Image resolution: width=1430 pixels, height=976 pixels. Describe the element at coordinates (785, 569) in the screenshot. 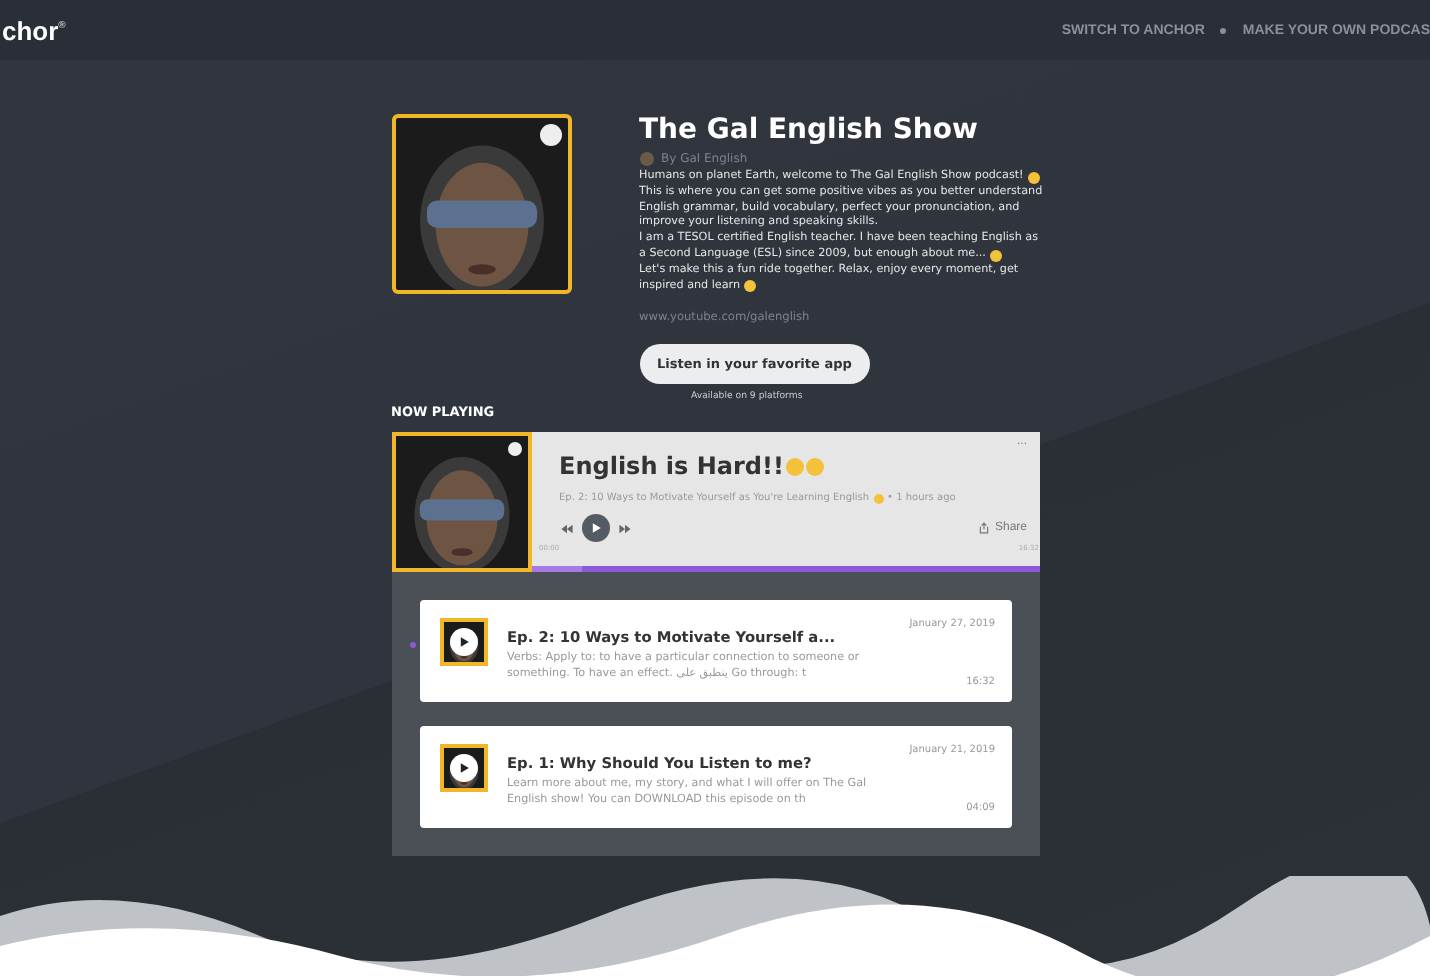

I see `progress-bar` at that location.